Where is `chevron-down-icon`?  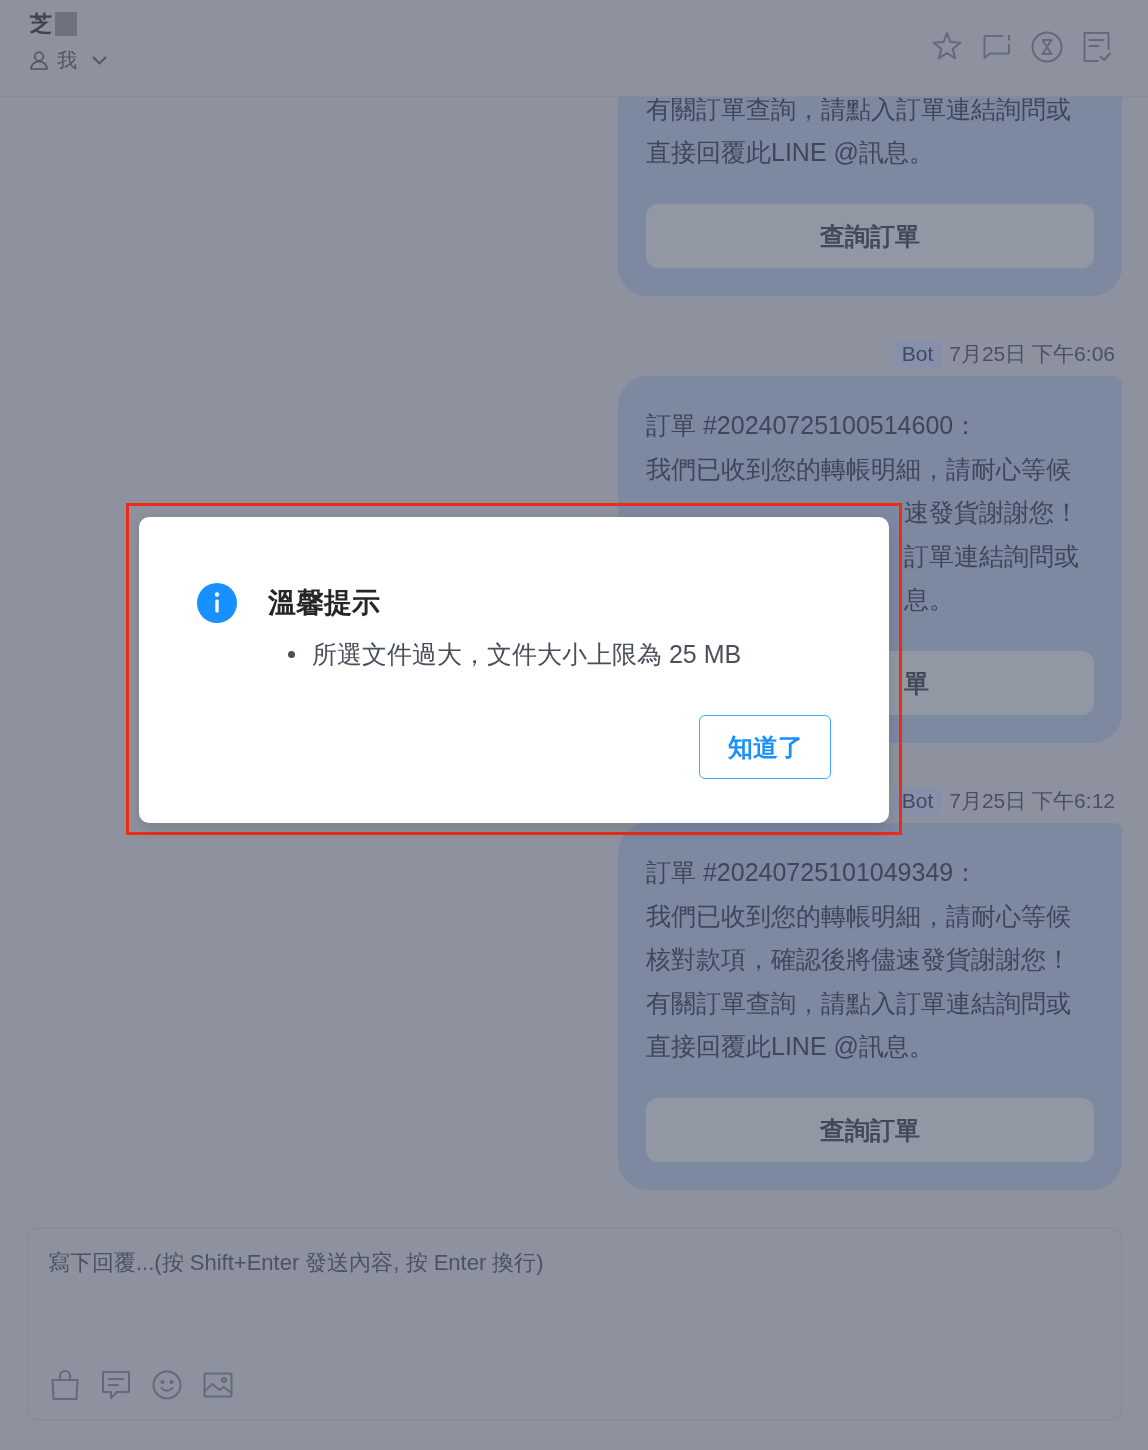 chevron-down-icon is located at coordinates (99, 60).